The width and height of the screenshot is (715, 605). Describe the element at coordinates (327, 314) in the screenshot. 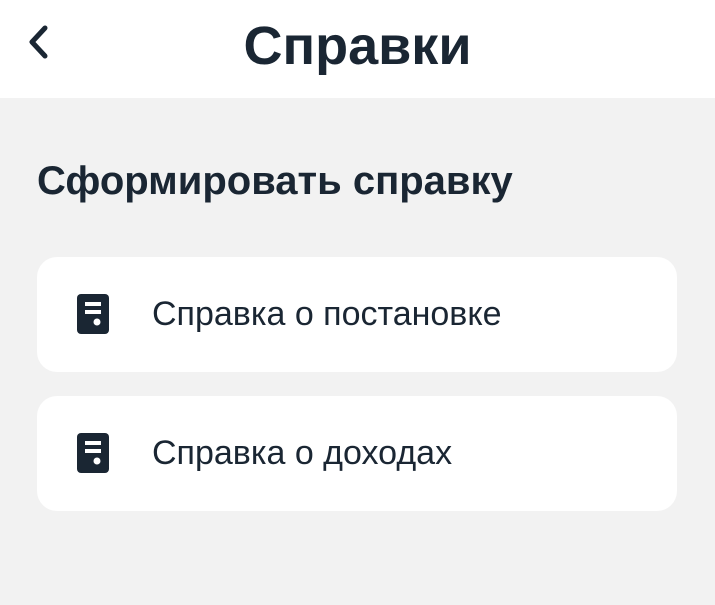

I see `list-item-label: Справка о постановке` at that location.